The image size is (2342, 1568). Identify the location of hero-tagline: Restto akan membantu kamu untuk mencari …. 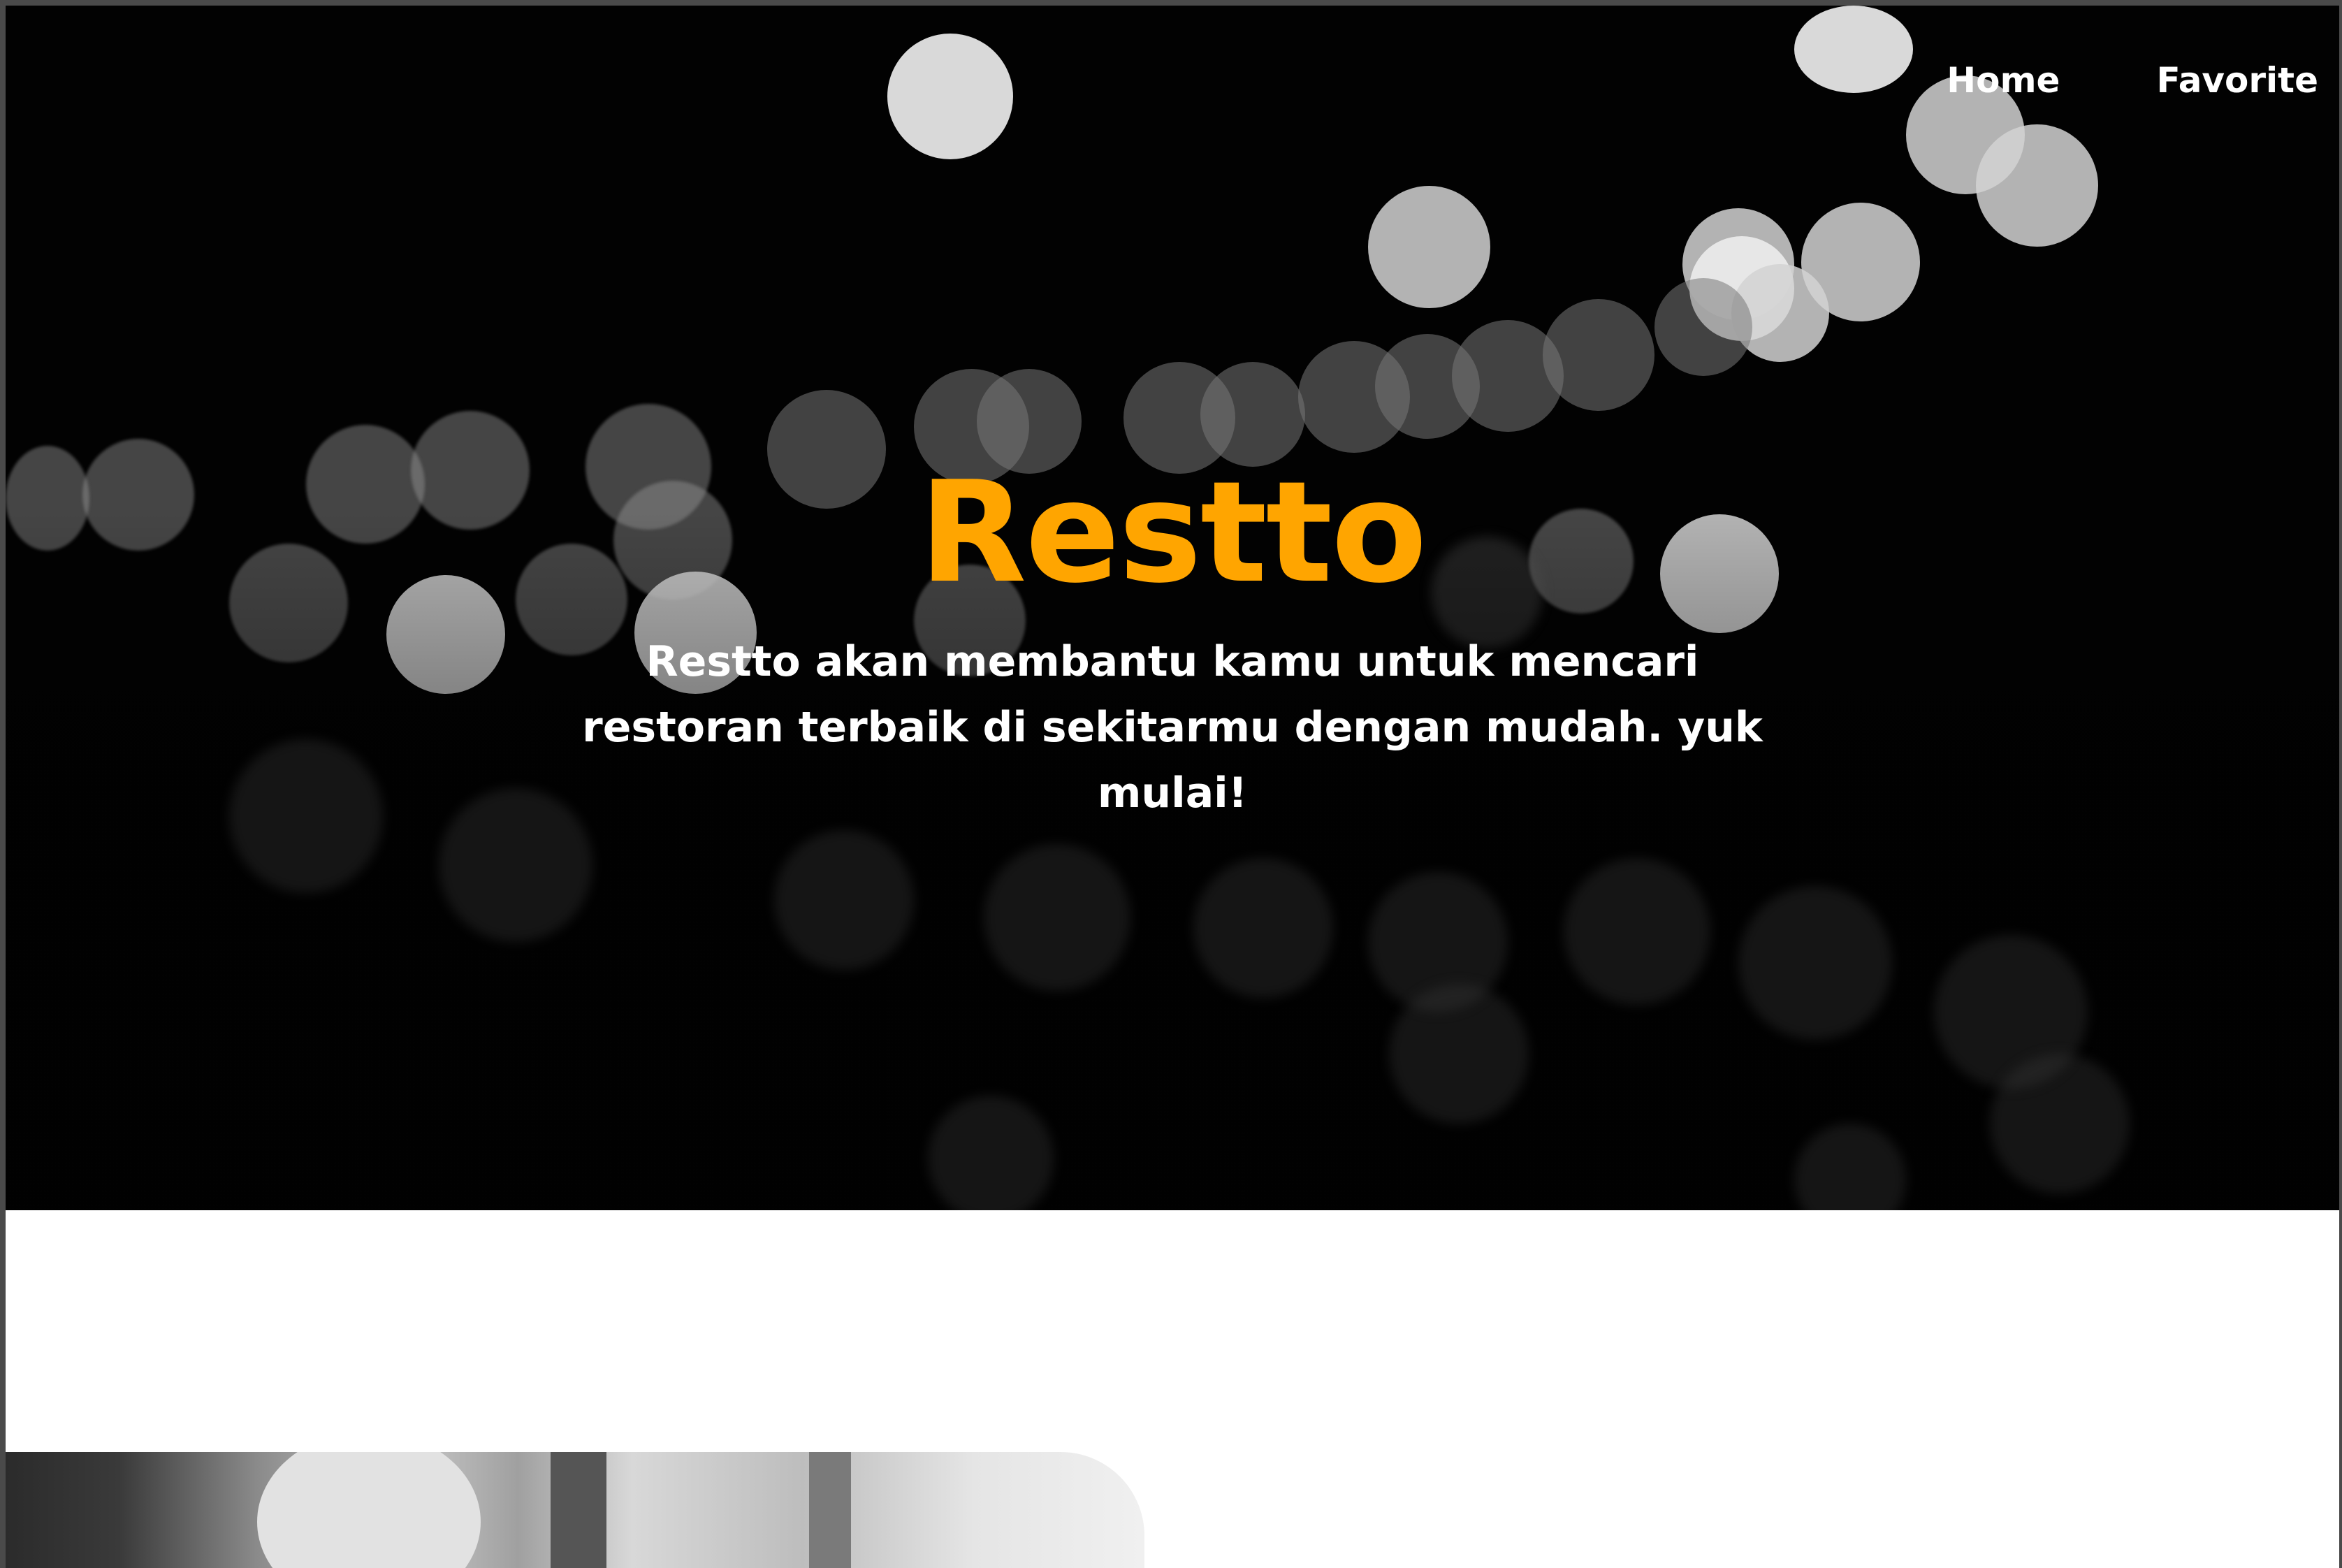
(1173, 727).